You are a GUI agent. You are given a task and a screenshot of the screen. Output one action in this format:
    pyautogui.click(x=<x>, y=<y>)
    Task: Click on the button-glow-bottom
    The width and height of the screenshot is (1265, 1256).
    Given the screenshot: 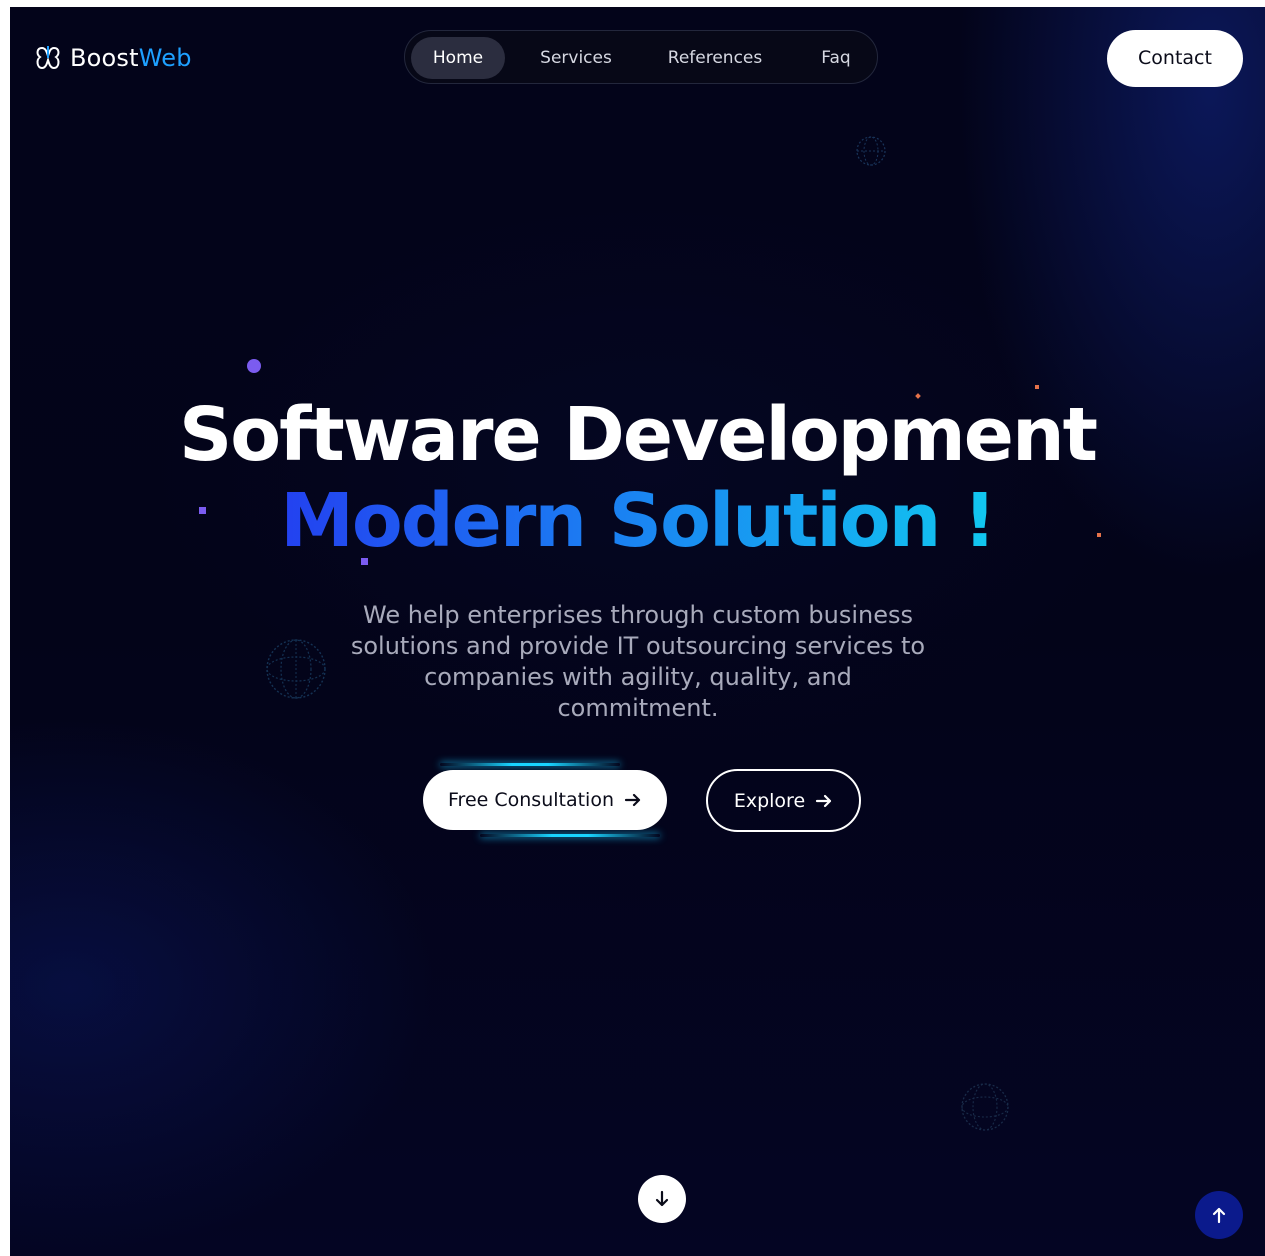 What is the action you would take?
    pyautogui.click(x=570, y=835)
    